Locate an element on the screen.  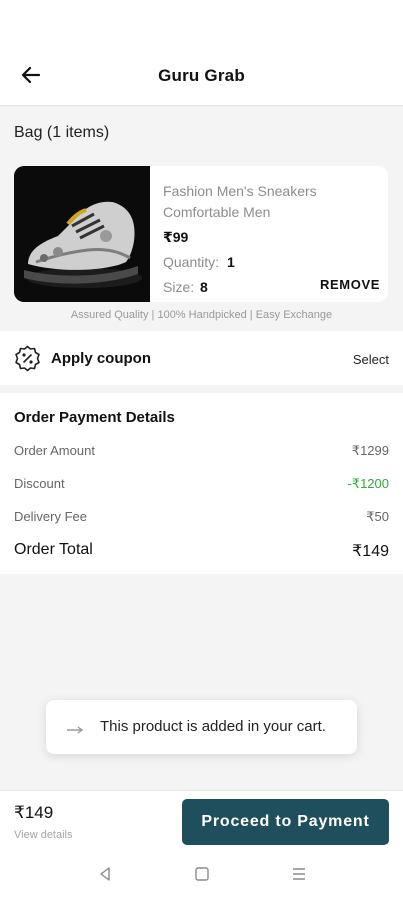
system-navigation-bar is located at coordinates (201, 874).